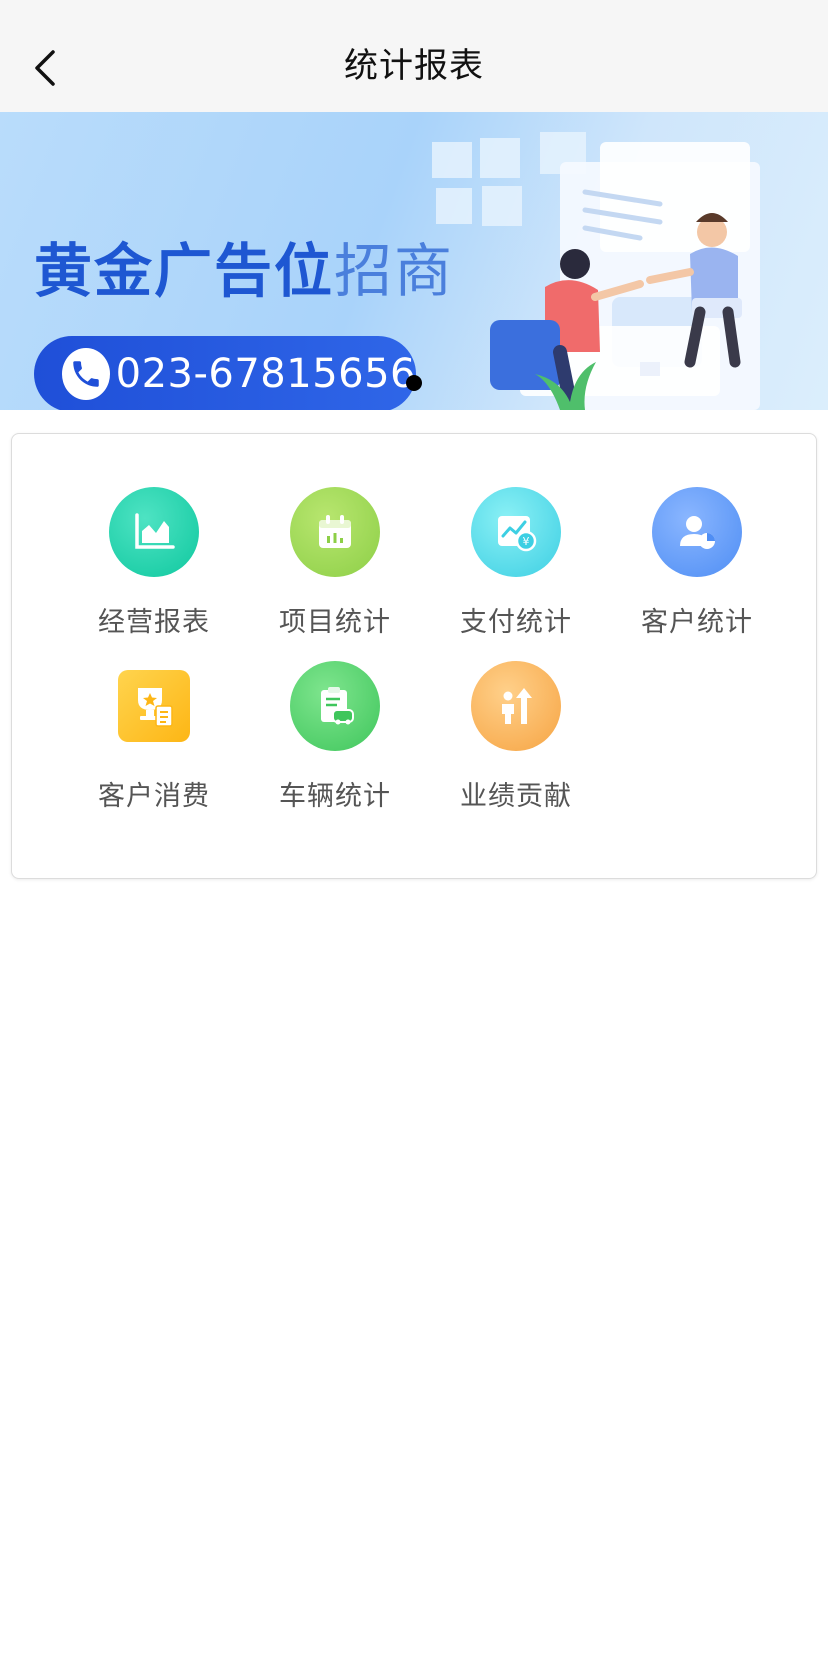 This screenshot has height=1678, width=828. I want to click on vehicle-clipboard-icon, so click(335, 706).